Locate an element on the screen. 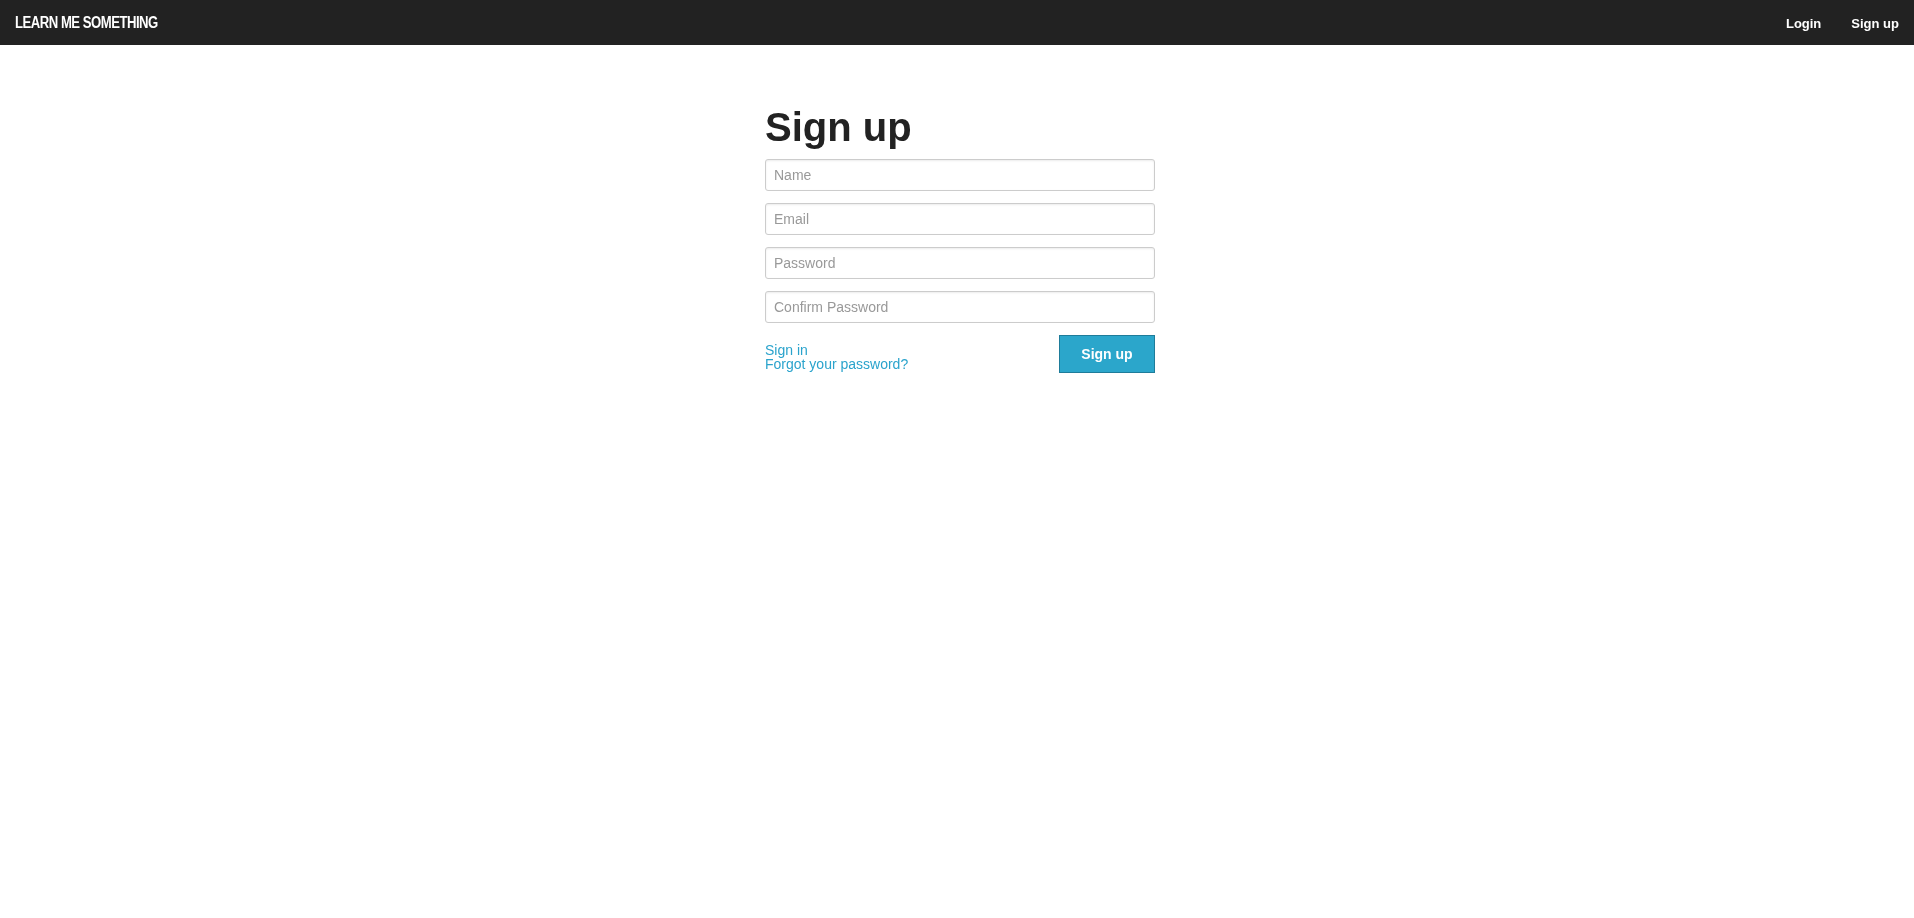 This screenshot has width=1914, height=918. input-field: Confirm Password is located at coordinates (960, 307).